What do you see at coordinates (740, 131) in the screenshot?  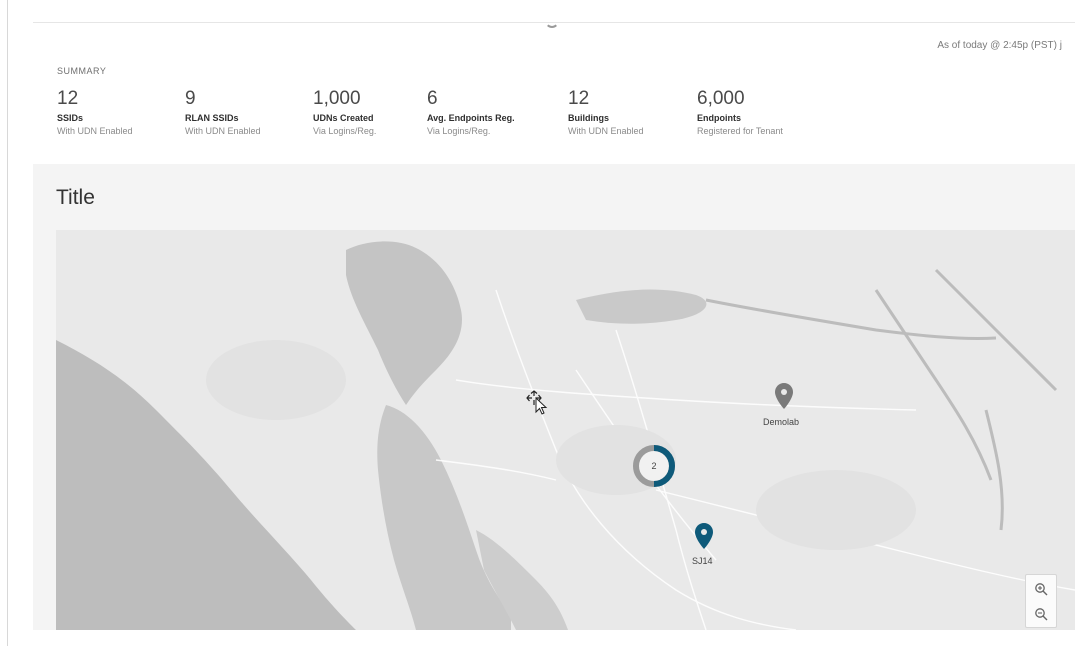 I see `stat-subtitle: Registered for Tenant` at bounding box center [740, 131].